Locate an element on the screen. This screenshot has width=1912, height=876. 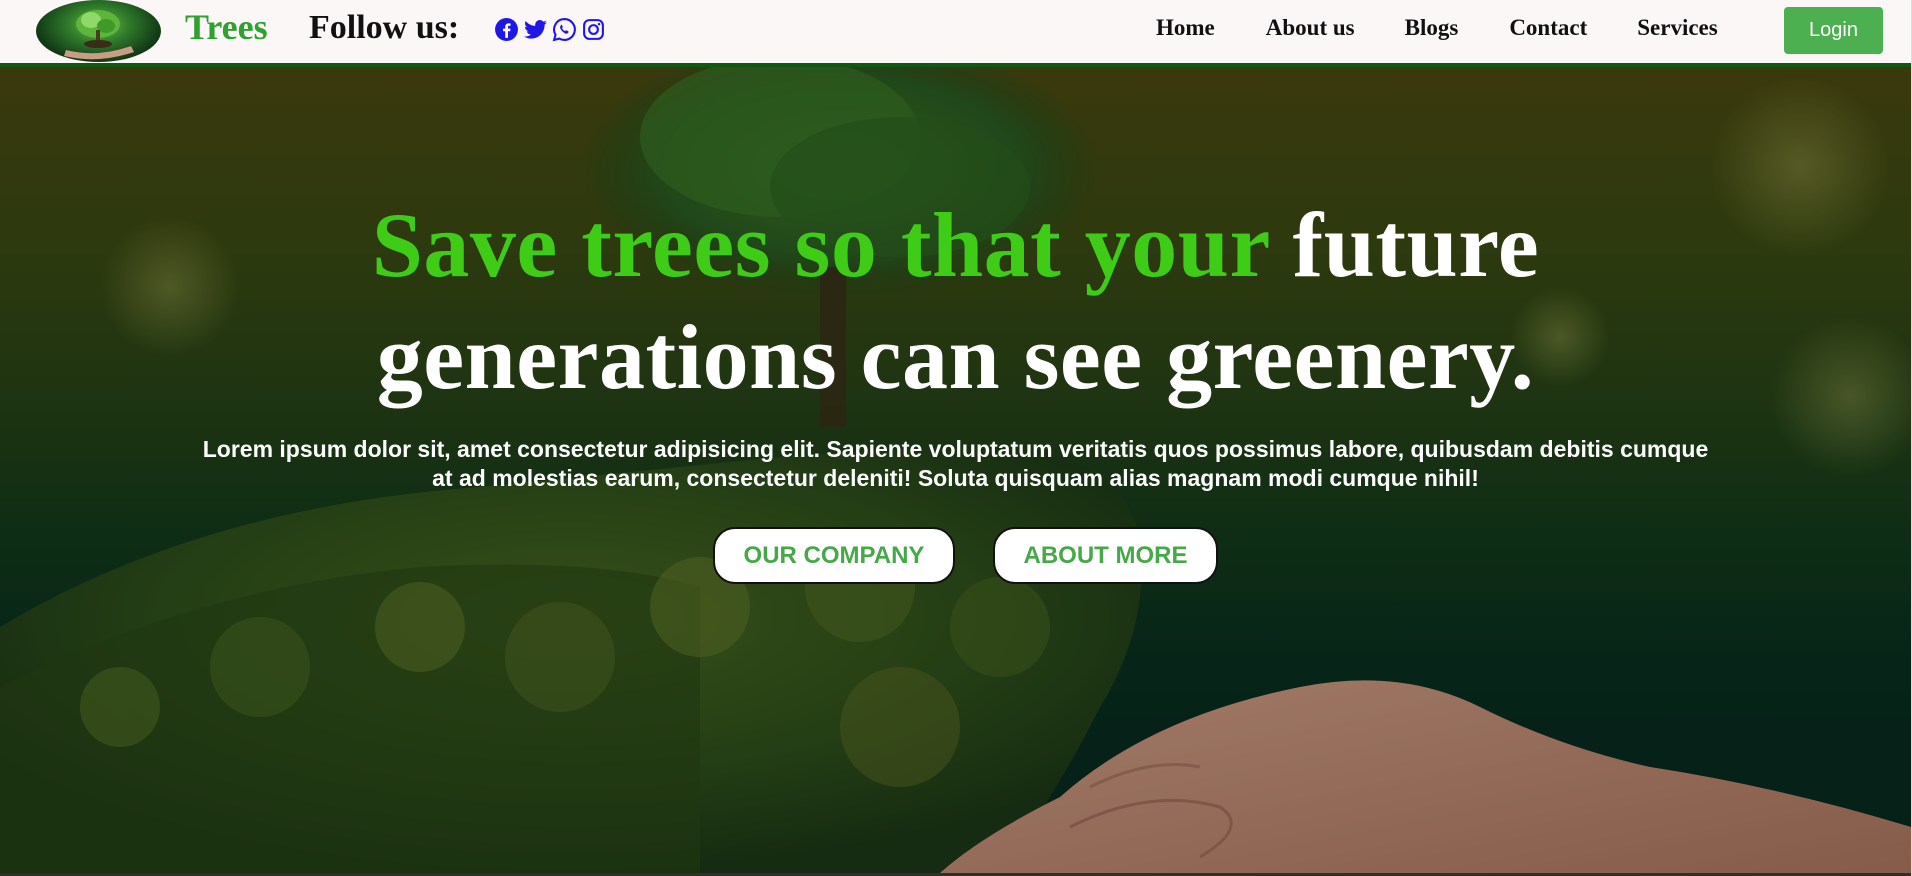
brand-name: Trees is located at coordinates (226, 27).